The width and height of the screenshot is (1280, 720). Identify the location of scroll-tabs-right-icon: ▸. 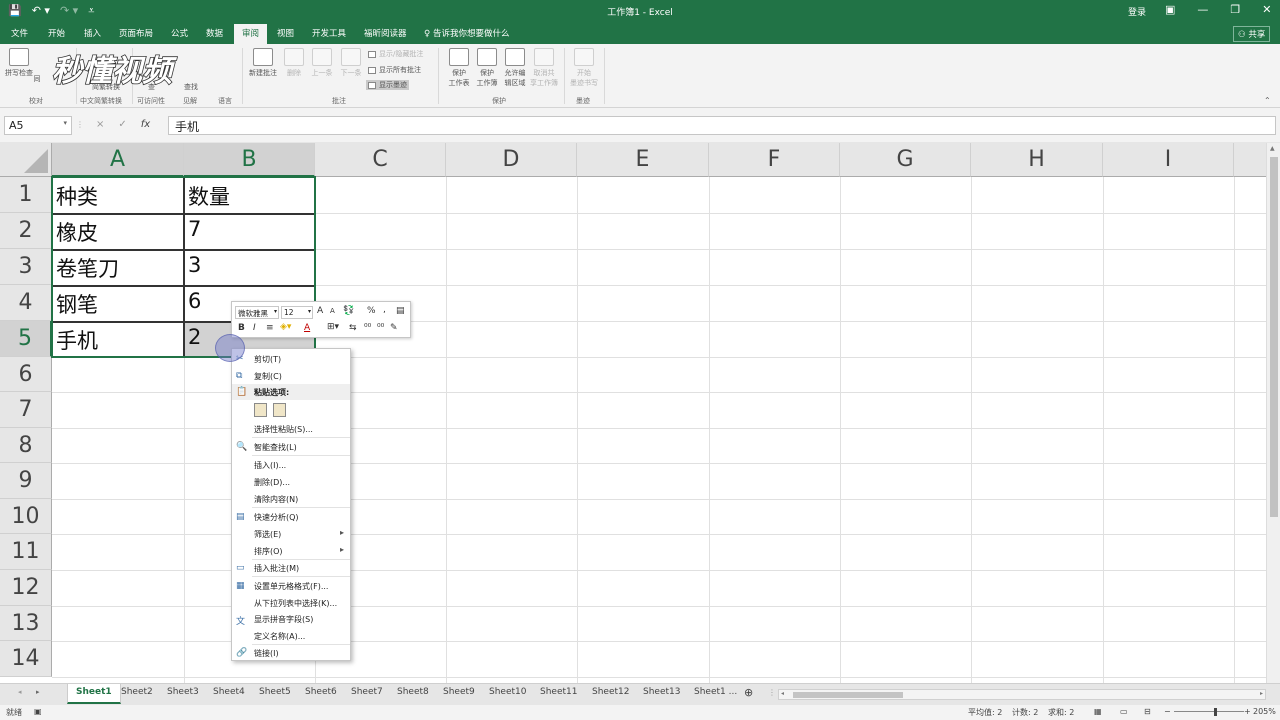
(38, 692).